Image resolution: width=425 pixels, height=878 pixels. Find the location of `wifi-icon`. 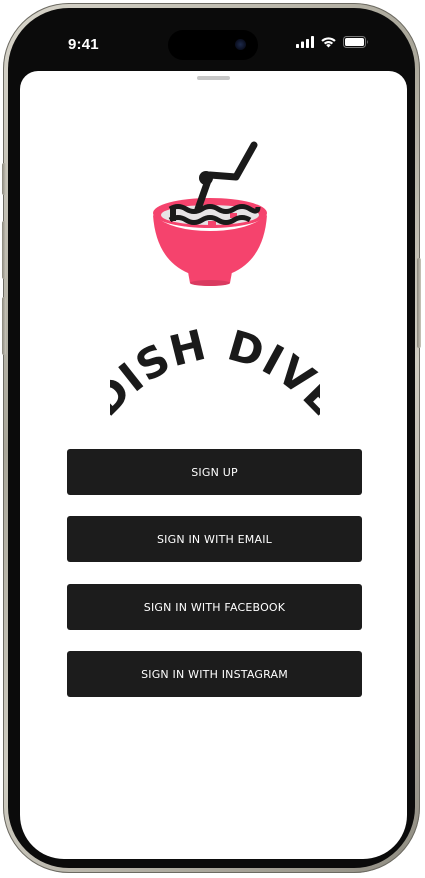

wifi-icon is located at coordinates (328, 42).